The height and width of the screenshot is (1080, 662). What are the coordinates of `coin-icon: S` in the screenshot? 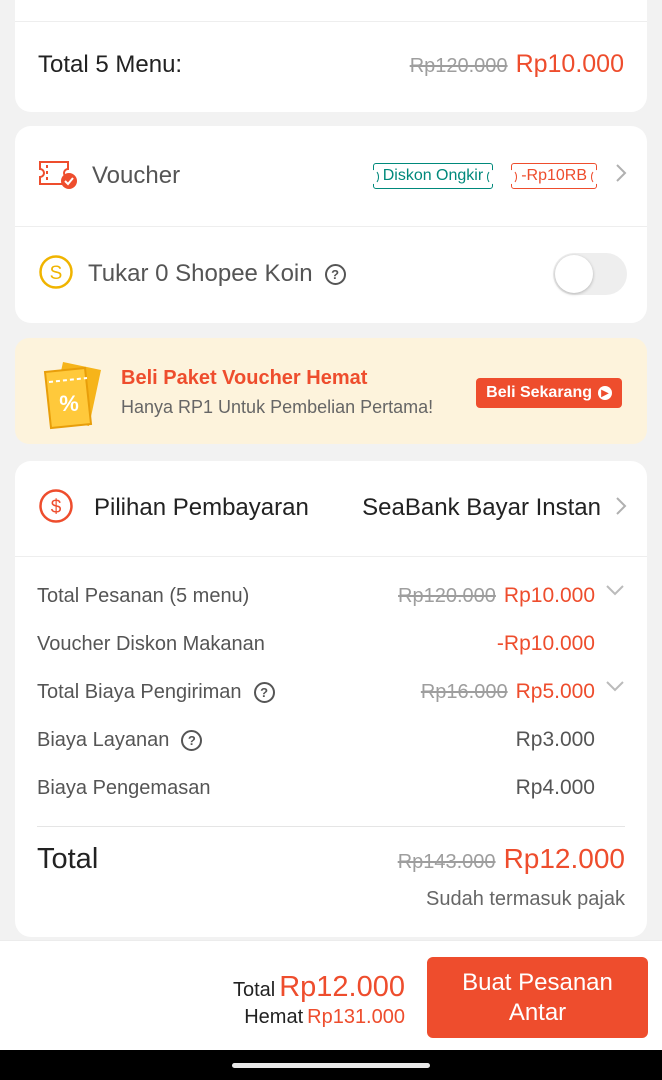 It's located at (56, 274).